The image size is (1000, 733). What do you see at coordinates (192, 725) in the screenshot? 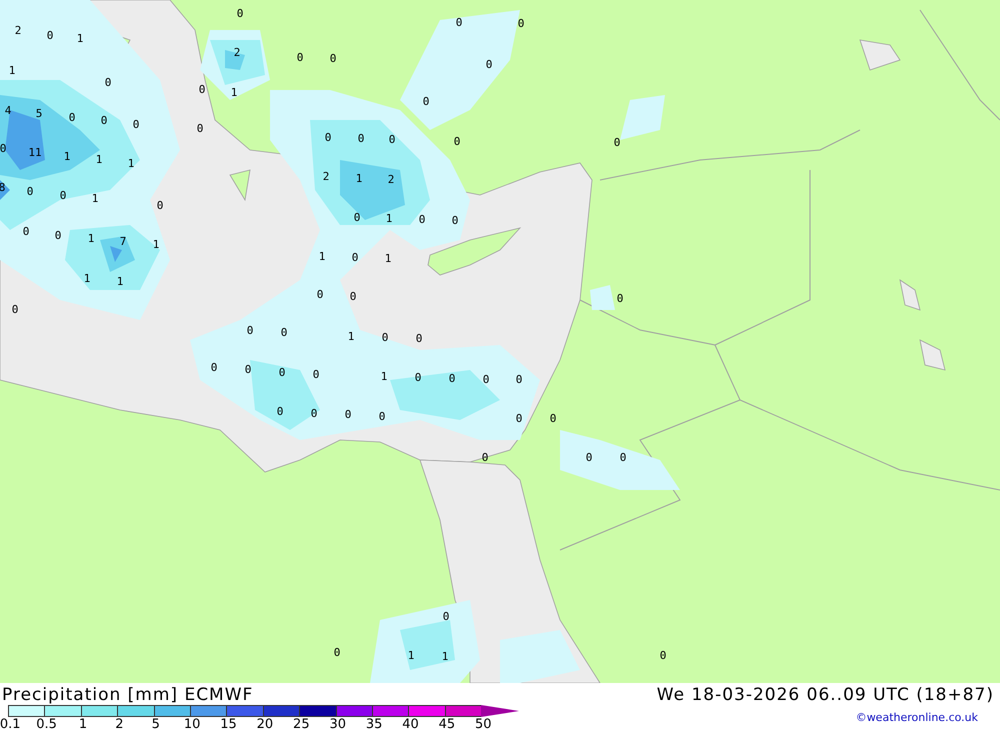
I see `legend-tick-label: 10` at bounding box center [192, 725].